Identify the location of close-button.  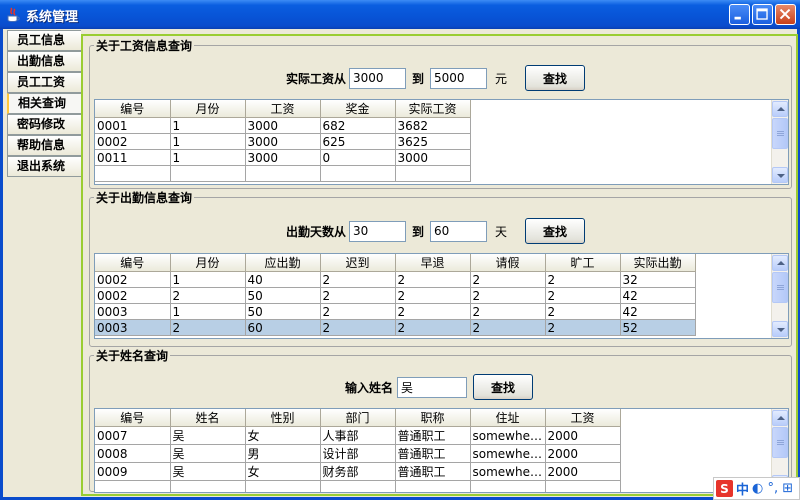
(785, 14).